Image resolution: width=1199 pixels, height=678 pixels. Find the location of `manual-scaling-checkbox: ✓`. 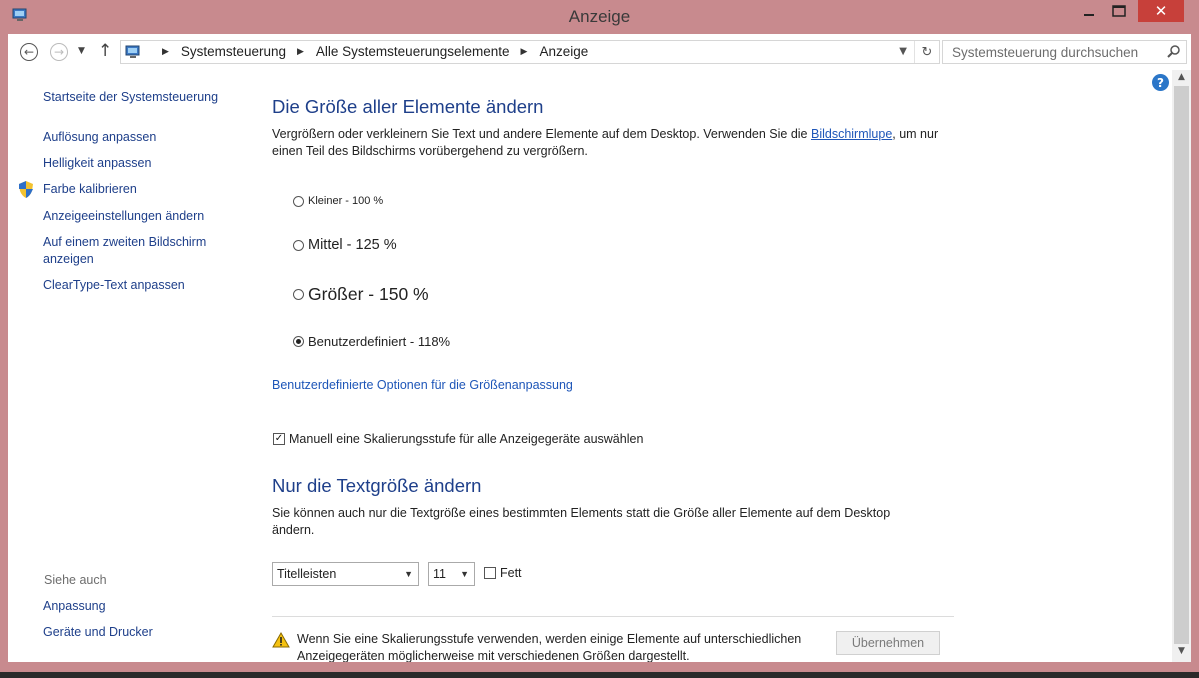

manual-scaling-checkbox: ✓ is located at coordinates (279, 439).